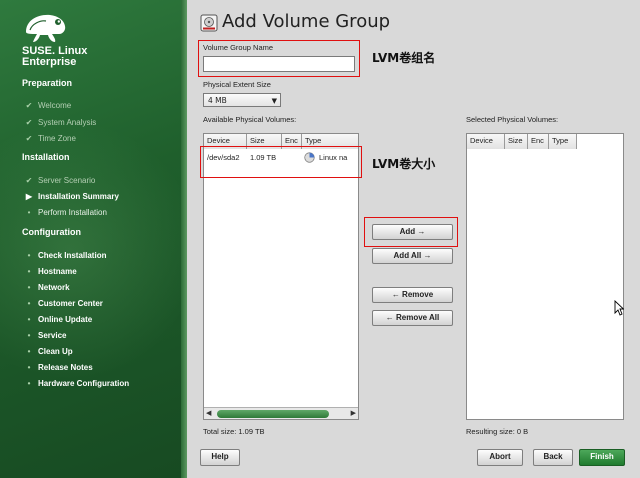  Describe the element at coordinates (411, 232) in the screenshot. I see `annotation-box-add-button` at that location.